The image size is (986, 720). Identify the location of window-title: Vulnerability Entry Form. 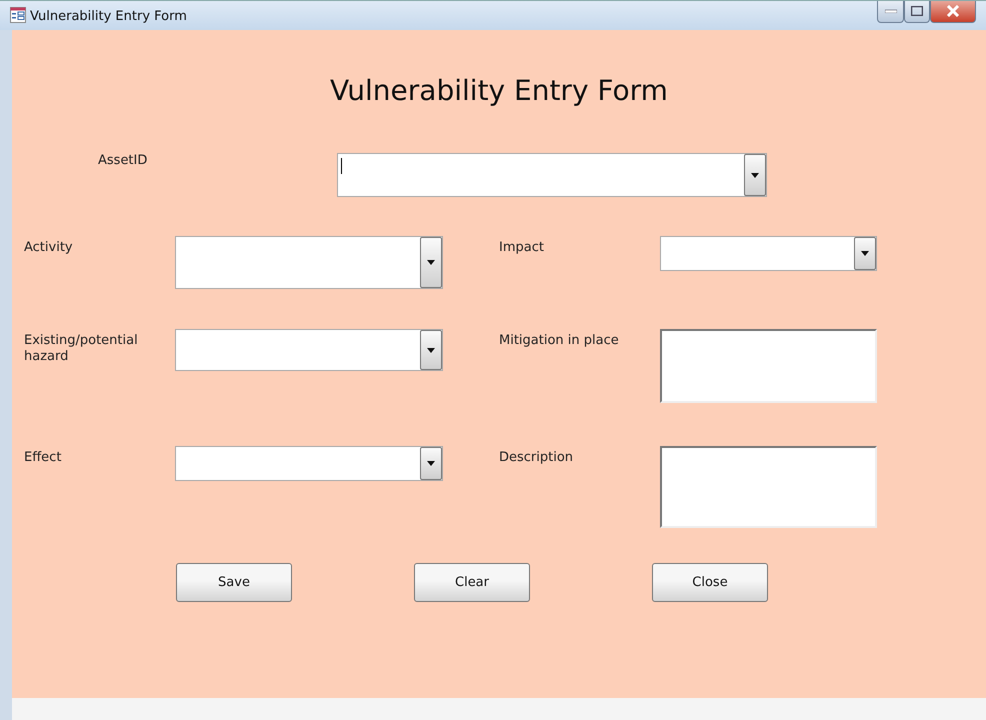
(108, 17).